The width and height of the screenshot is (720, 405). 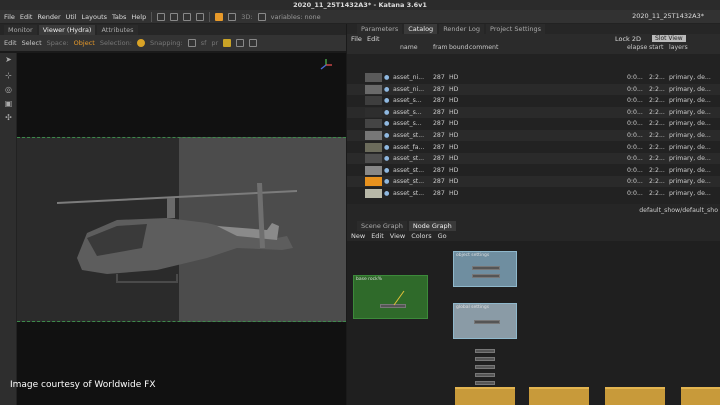 I want to click on cell-bound: HD, so click(x=454, y=89).